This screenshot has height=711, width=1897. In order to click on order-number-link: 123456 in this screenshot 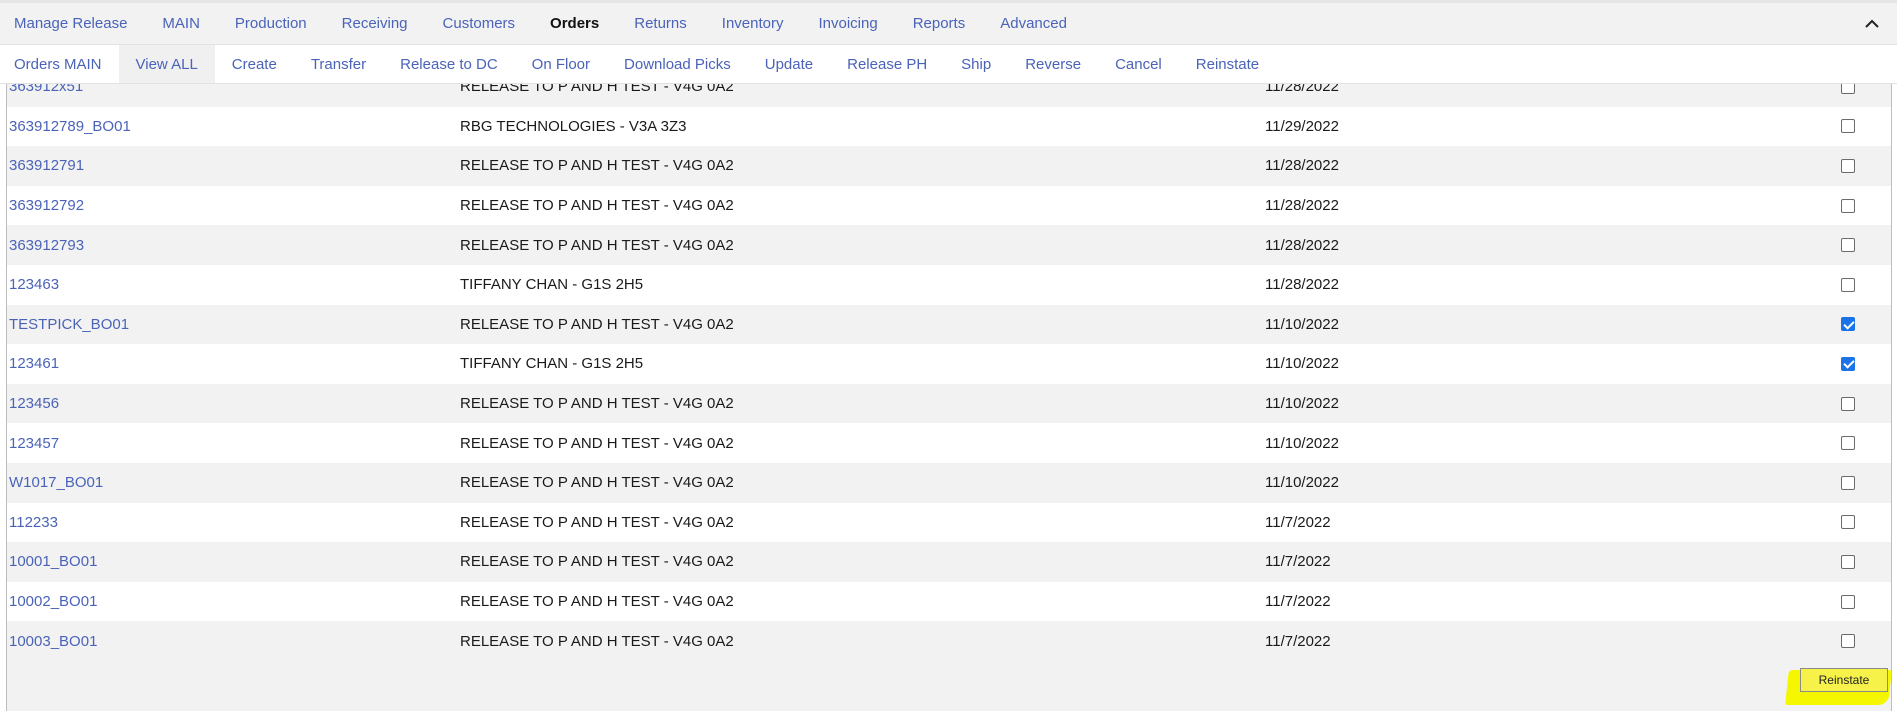, I will do `click(34, 403)`.